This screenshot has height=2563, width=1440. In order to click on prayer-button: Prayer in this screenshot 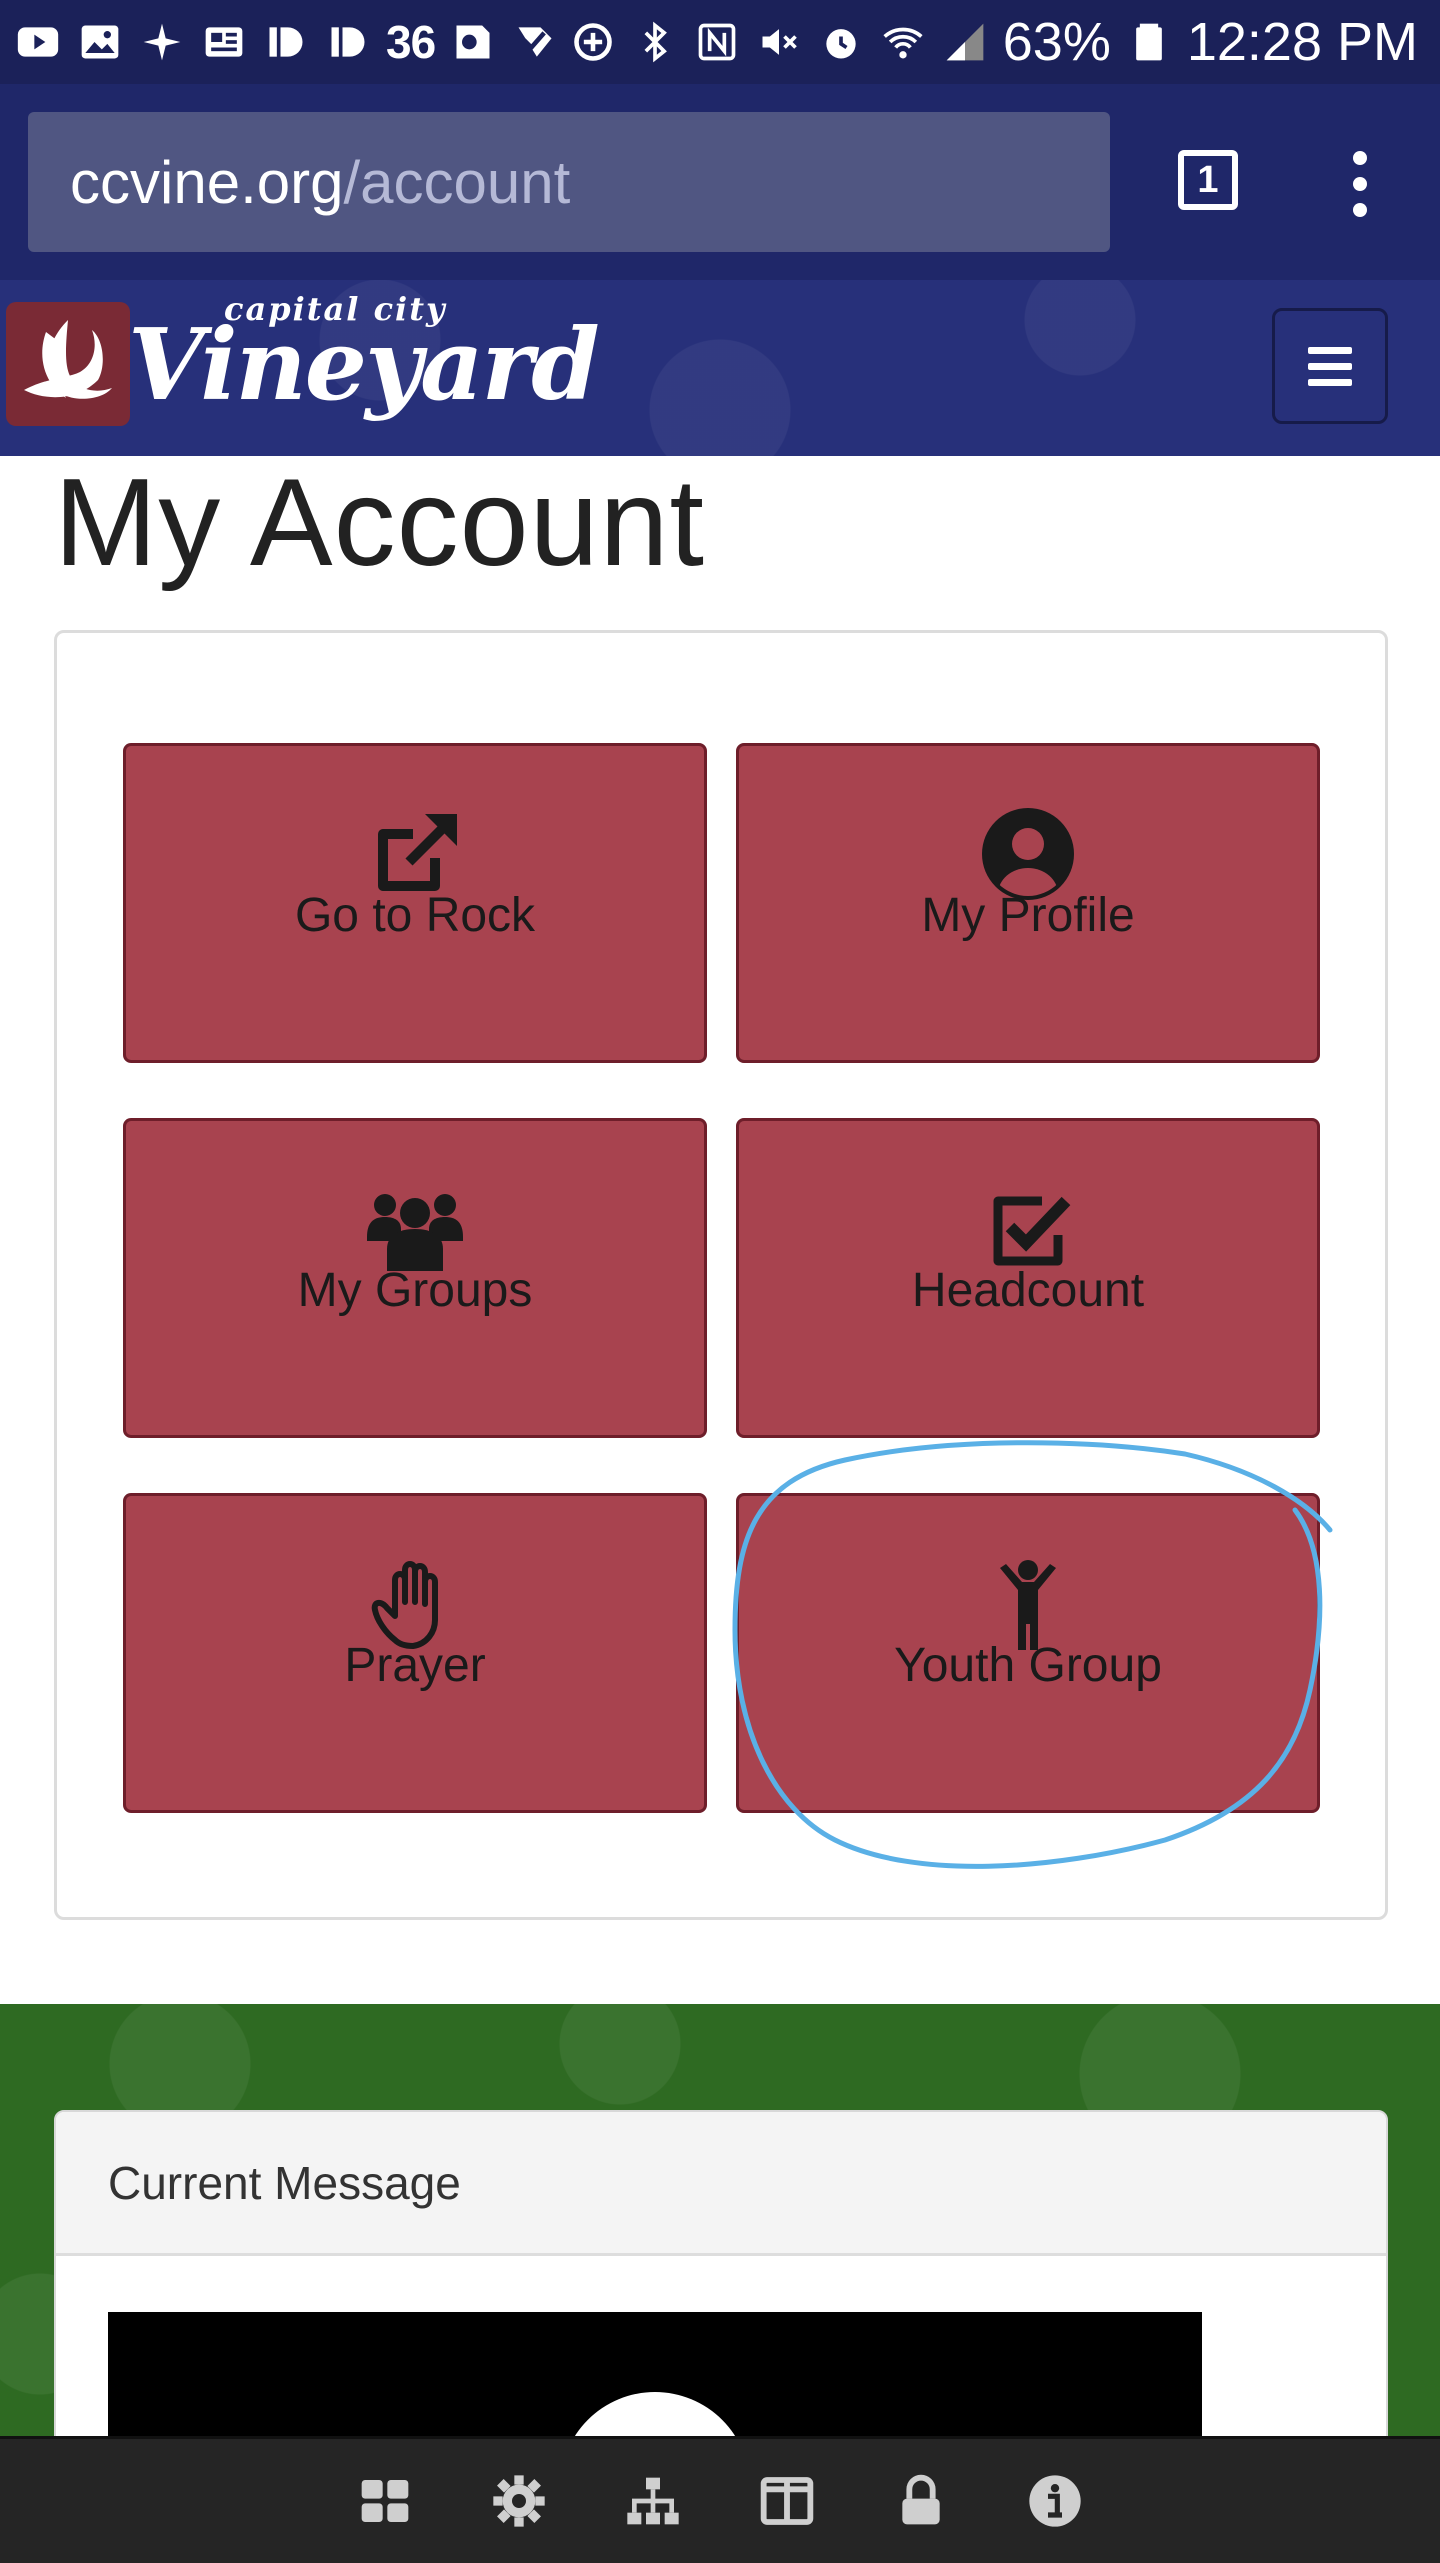, I will do `click(415, 1653)`.